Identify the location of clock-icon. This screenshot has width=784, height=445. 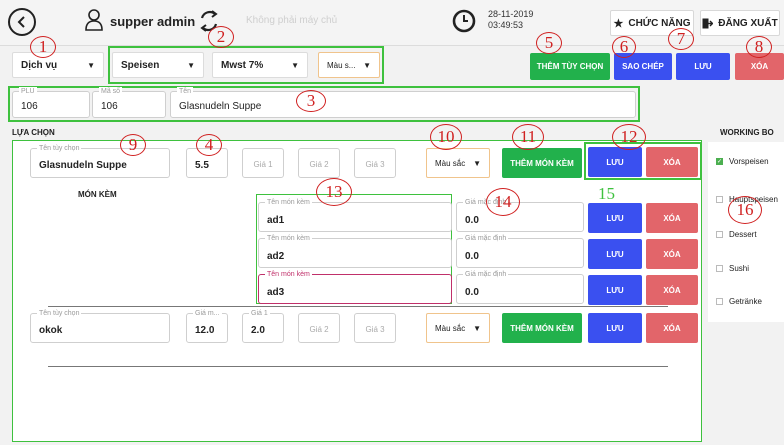
(464, 21).